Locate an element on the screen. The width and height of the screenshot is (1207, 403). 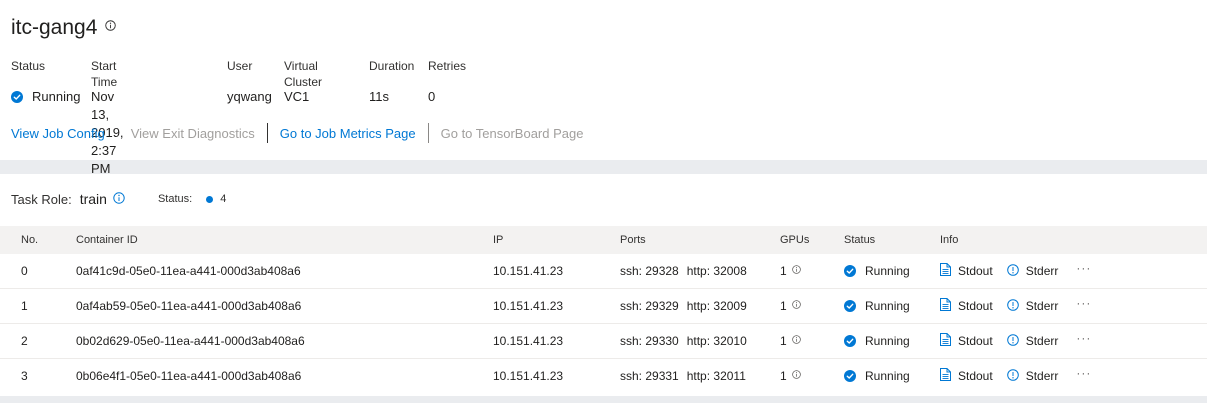
running-dot-icon is located at coordinates (210, 199).